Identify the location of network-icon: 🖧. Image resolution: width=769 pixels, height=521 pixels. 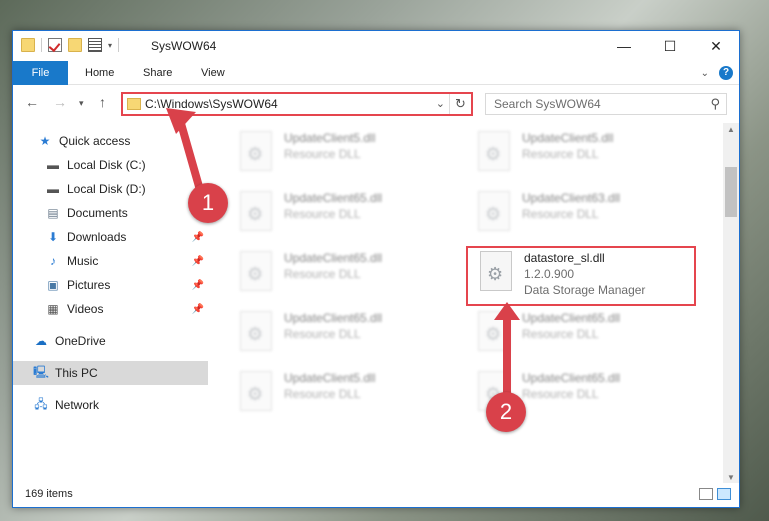
(41, 403).